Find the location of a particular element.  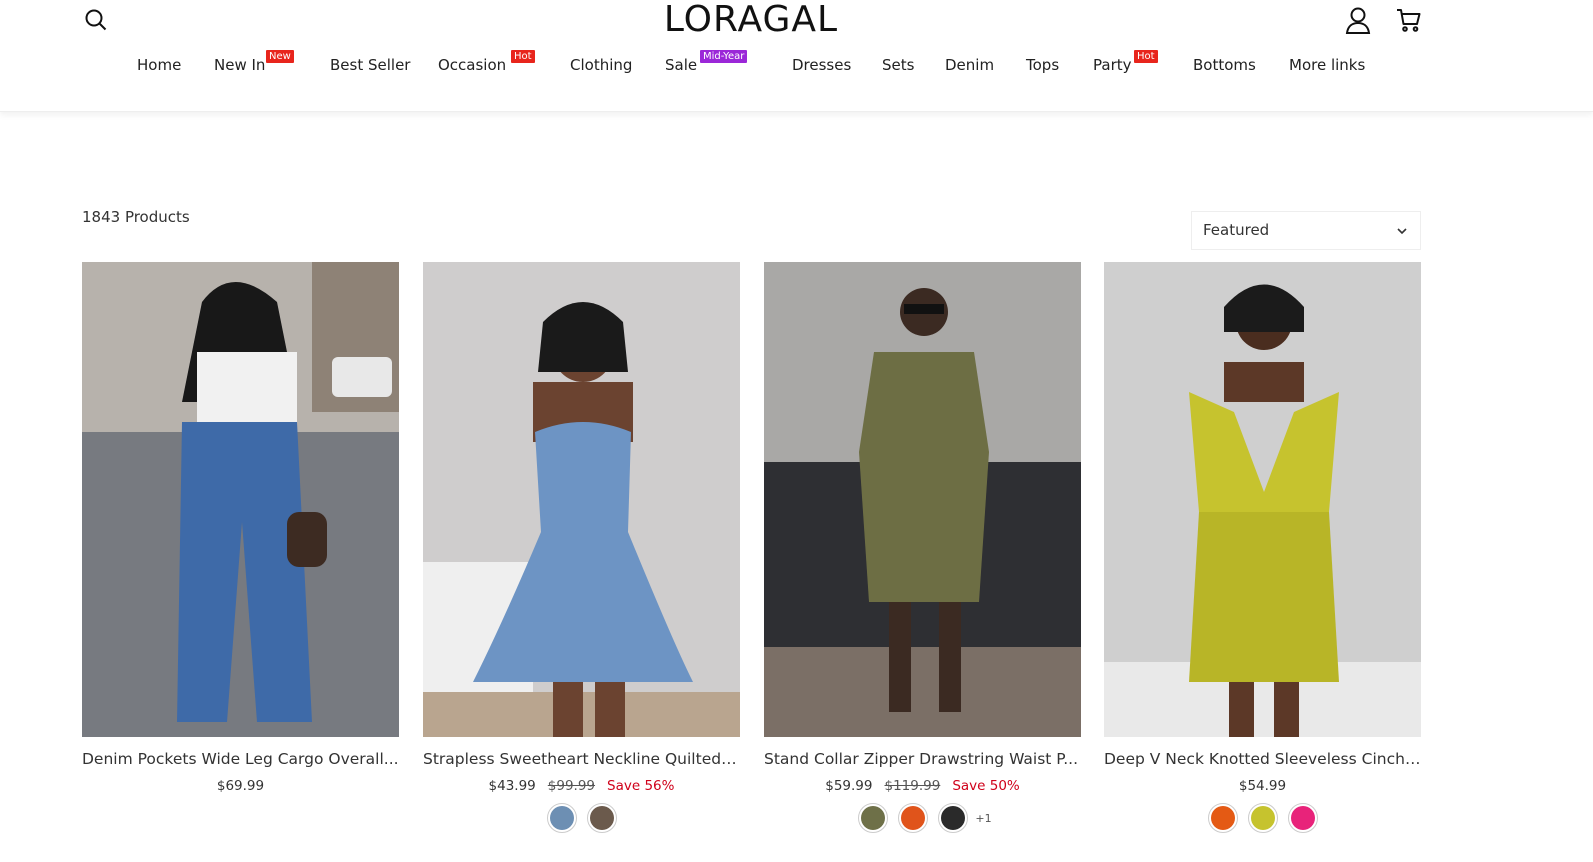

product-photo-denim-overall is located at coordinates (240, 499).